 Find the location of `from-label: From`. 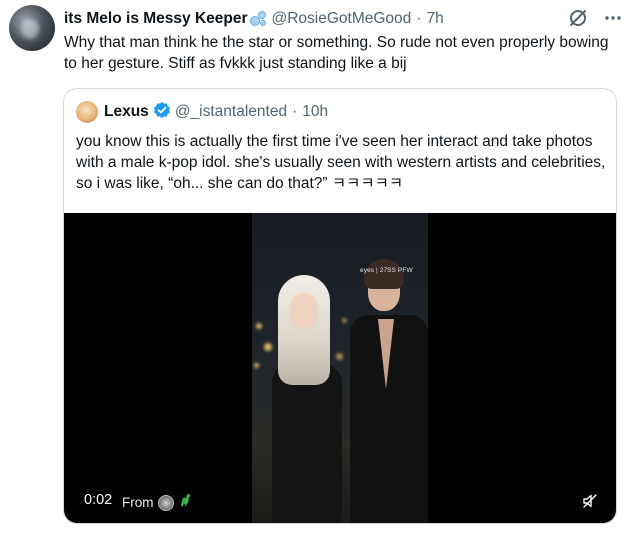

from-label: From is located at coordinates (138, 502).